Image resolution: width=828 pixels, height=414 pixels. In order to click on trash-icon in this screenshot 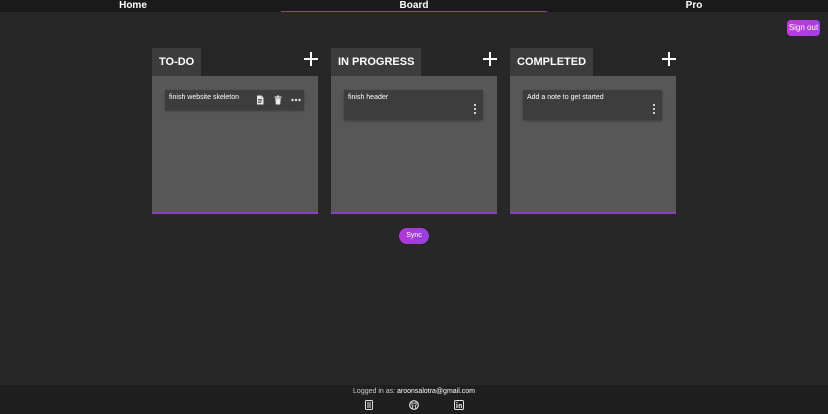, I will do `click(278, 100)`.